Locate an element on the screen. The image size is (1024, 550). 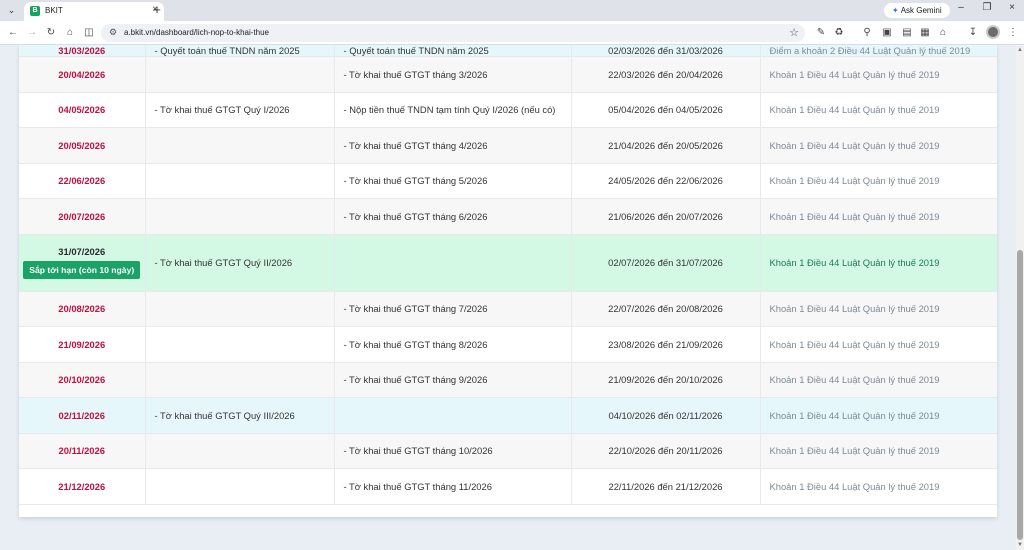
deadline-date: 20/05/2026 is located at coordinates (82, 145).